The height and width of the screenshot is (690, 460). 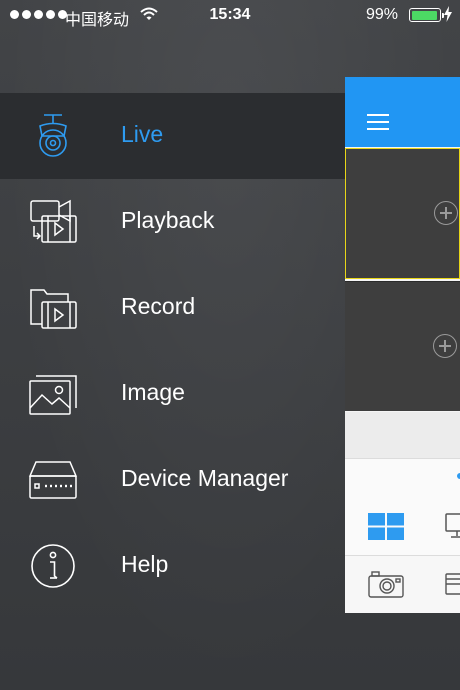 What do you see at coordinates (402, 507) in the screenshot?
I see `live-toolbar` at bounding box center [402, 507].